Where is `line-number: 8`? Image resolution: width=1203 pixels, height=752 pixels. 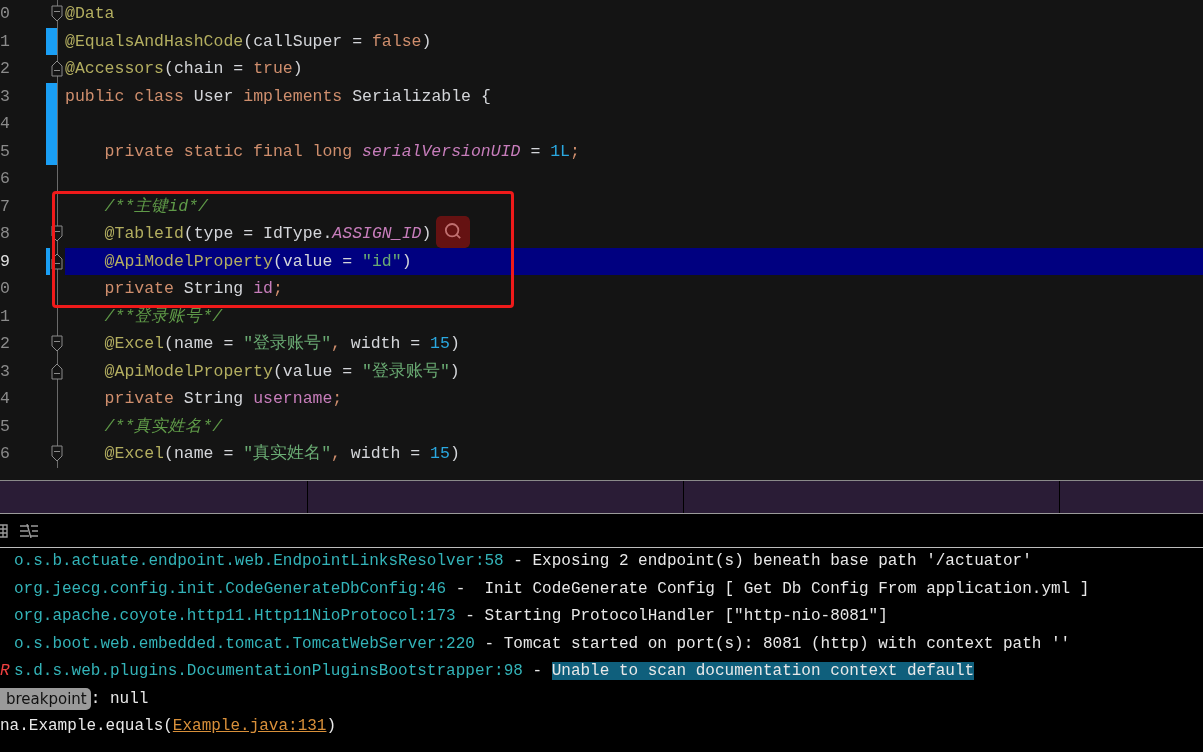
line-number: 8 is located at coordinates (5, 234).